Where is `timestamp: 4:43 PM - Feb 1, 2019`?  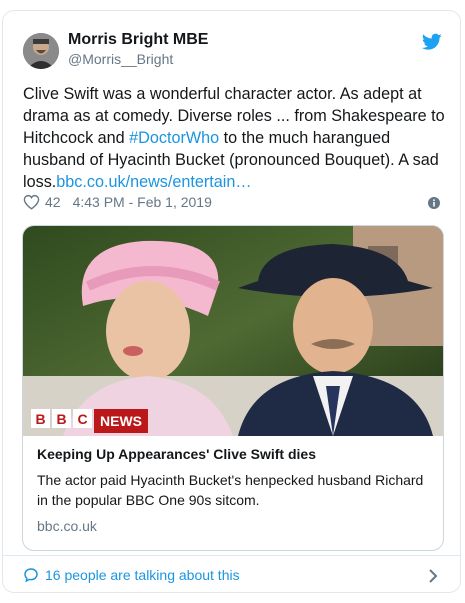
timestamp: 4:43 PM - Feb 1, 2019 is located at coordinates (142, 202).